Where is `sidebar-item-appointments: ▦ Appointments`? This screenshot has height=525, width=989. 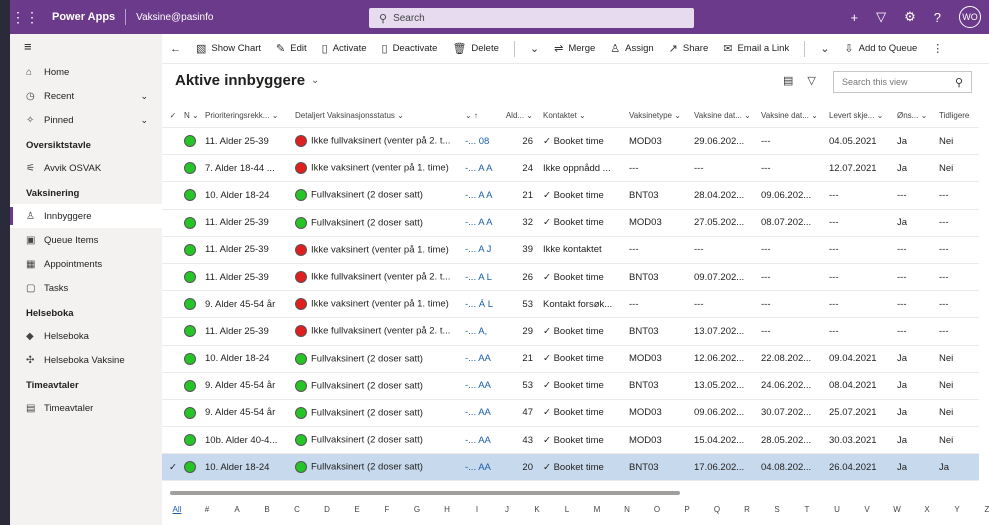 sidebar-item-appointments: ▦ Appointments is located at coordinates (86, 264).